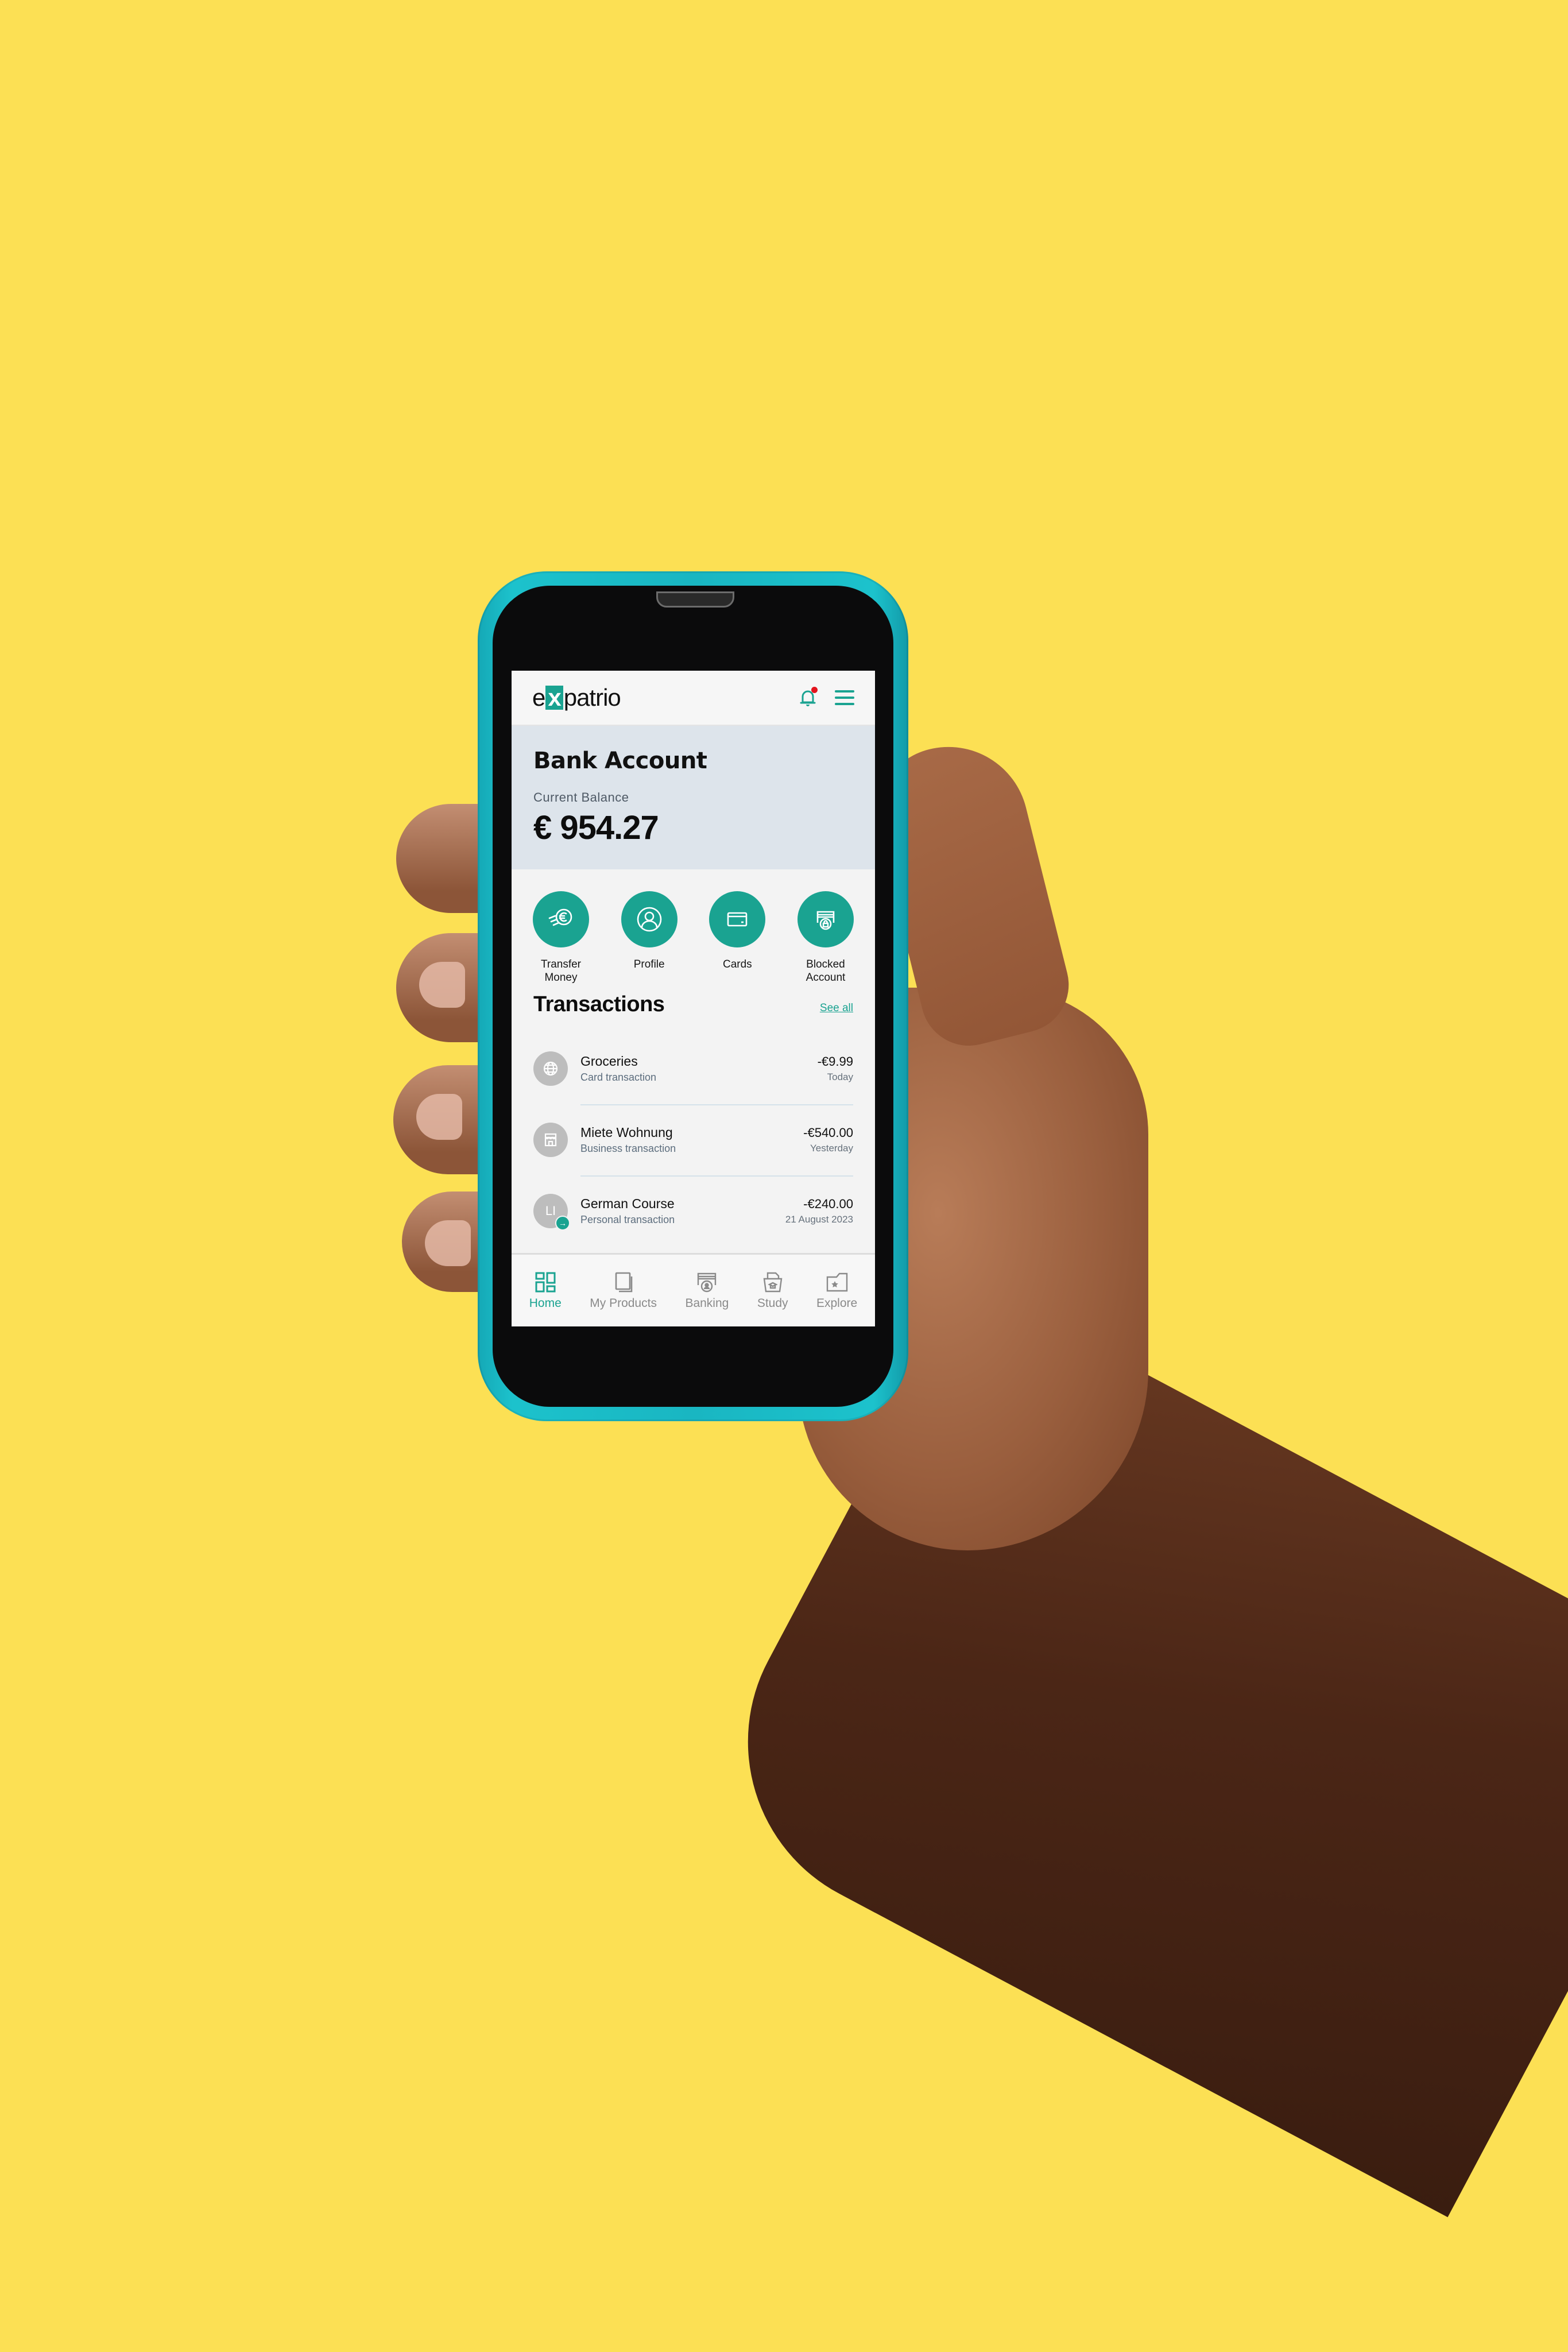 The width and height of the screenshot is (1568, 2352). I want to click on transactions-title: Transactions, so click(599, 1004).